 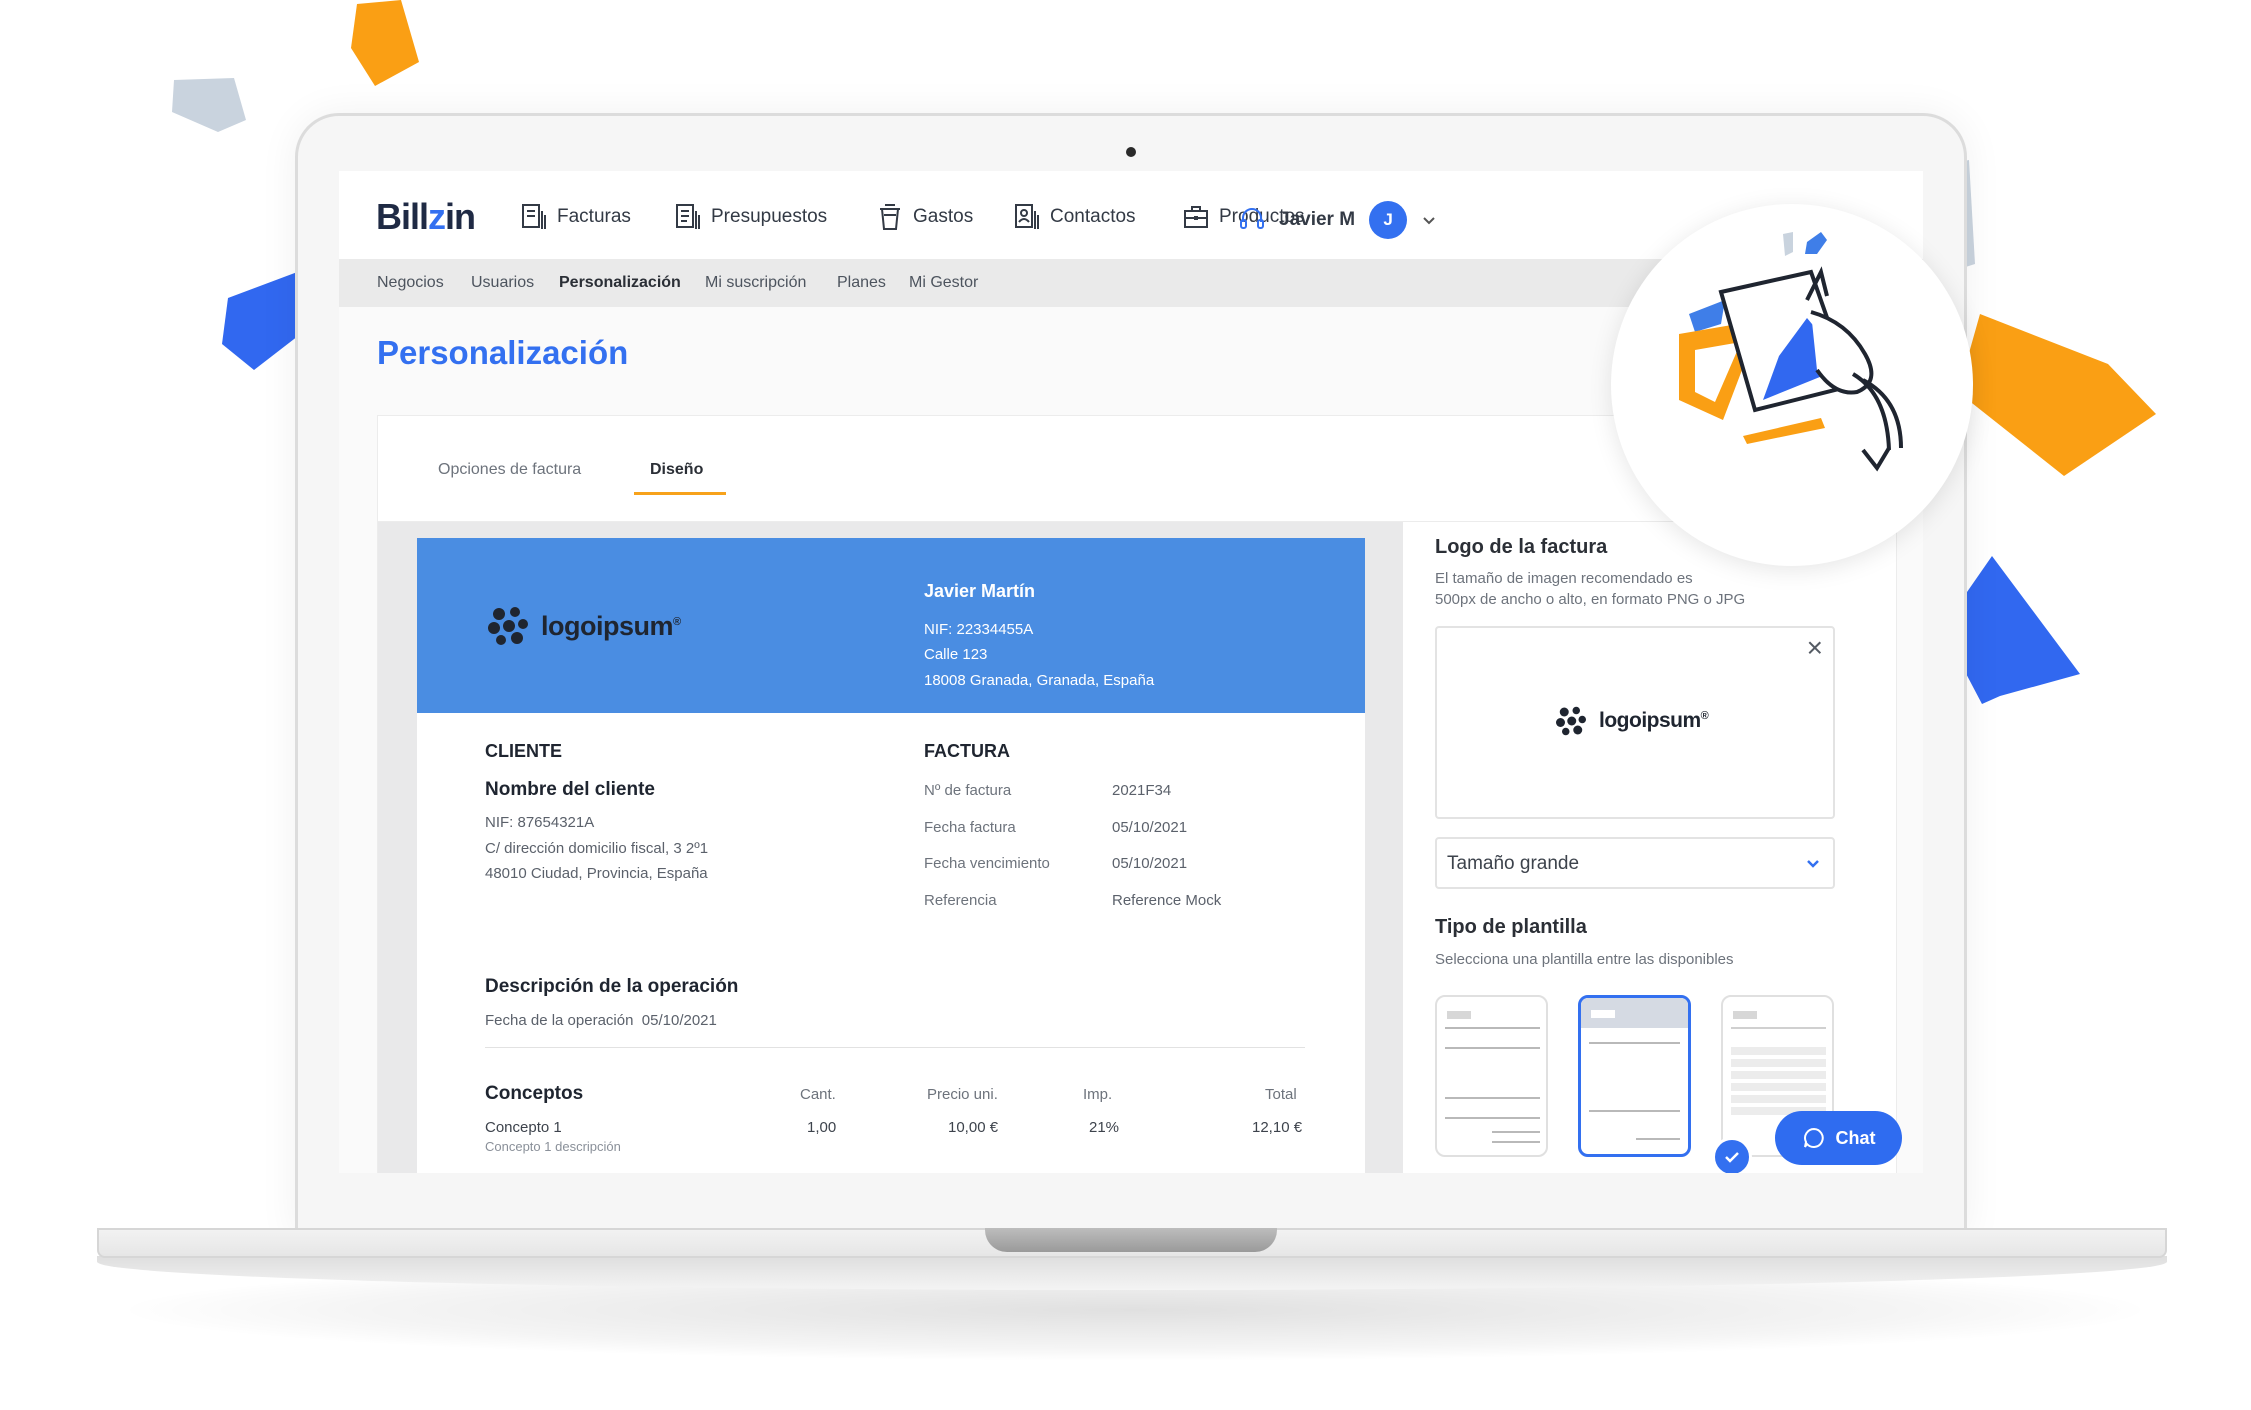 What do you see at coordinates (1196, 217) in the screenshot?
I see `briefcase-icon` at bounding box center [1196, 217].